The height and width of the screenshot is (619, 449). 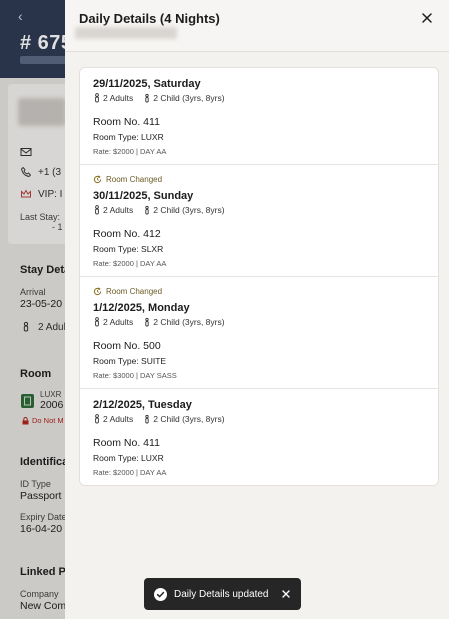 I want to click on toast-close-icon, so click(x=286, y=594).